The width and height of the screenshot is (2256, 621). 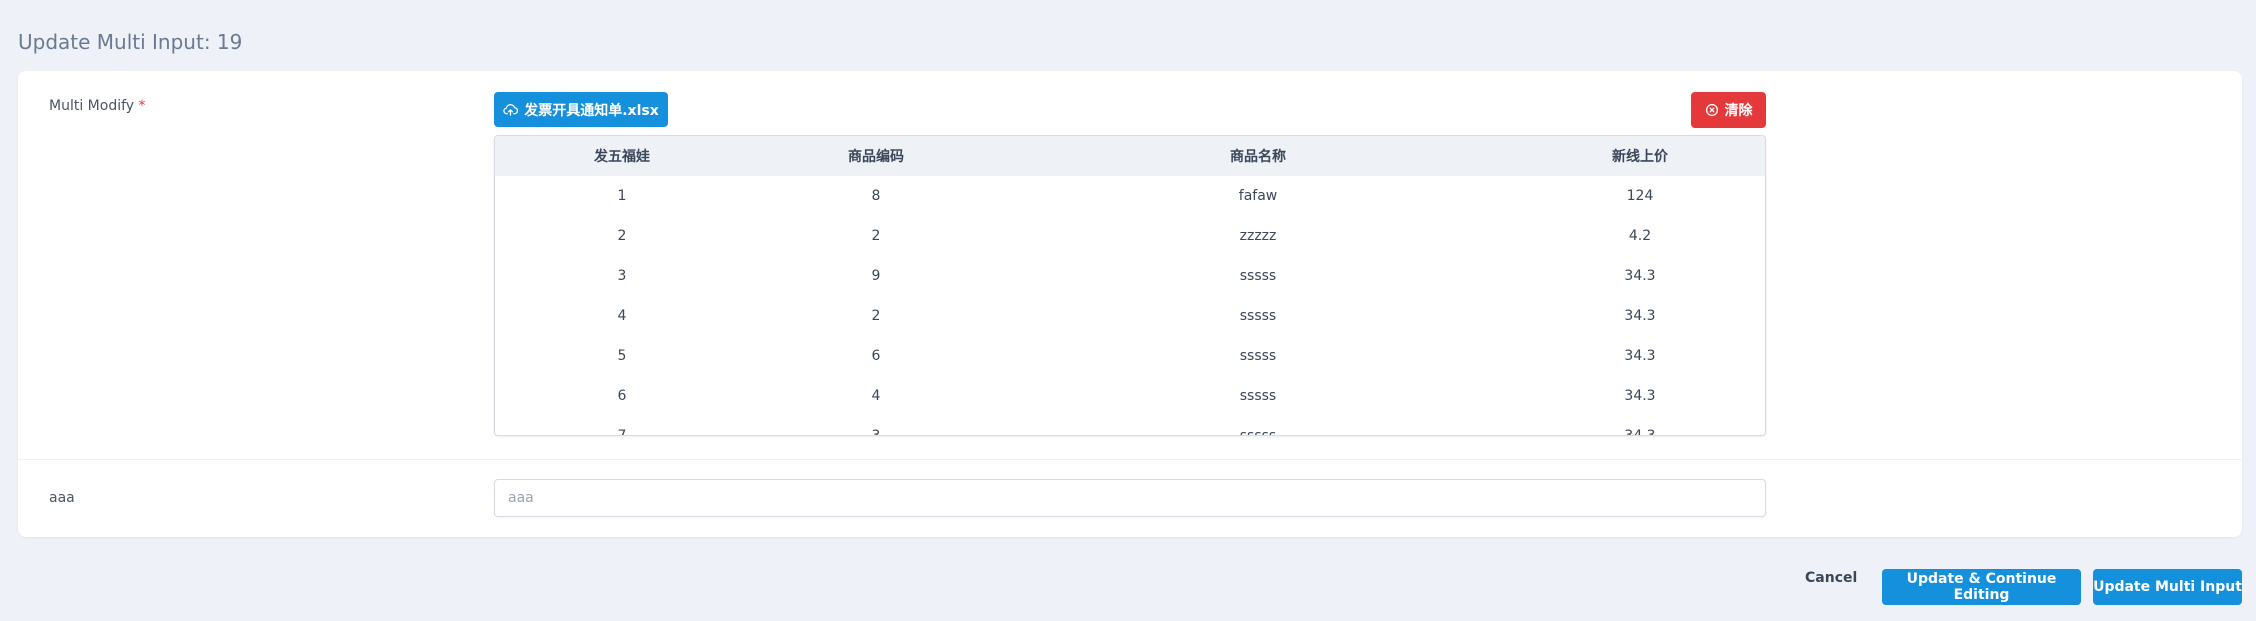 I want to click on table-row: 4 2 sssss 34.3, so click(x=1130, y=316).